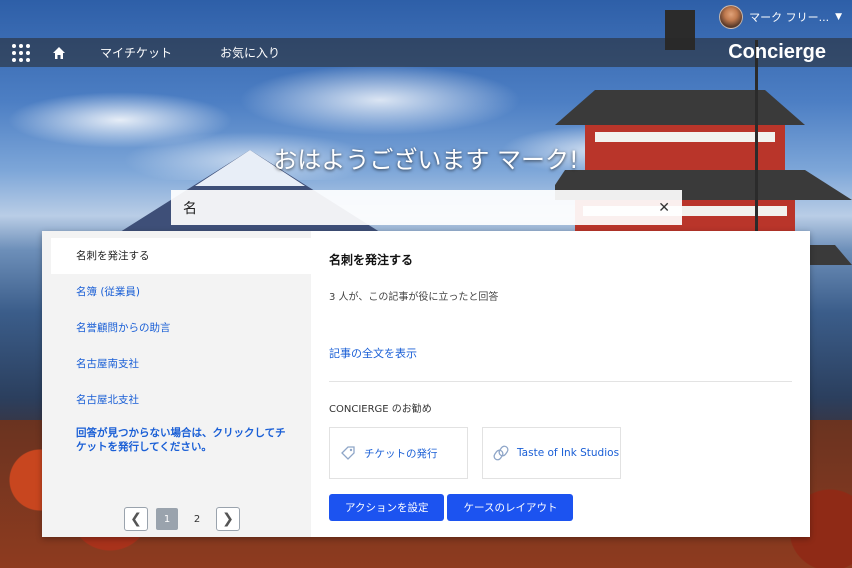 Image resolution: width=852 pixels, height=568 pixels. I want to click on view-full-article-link: 記事の全文を表示, so click(560, 353).